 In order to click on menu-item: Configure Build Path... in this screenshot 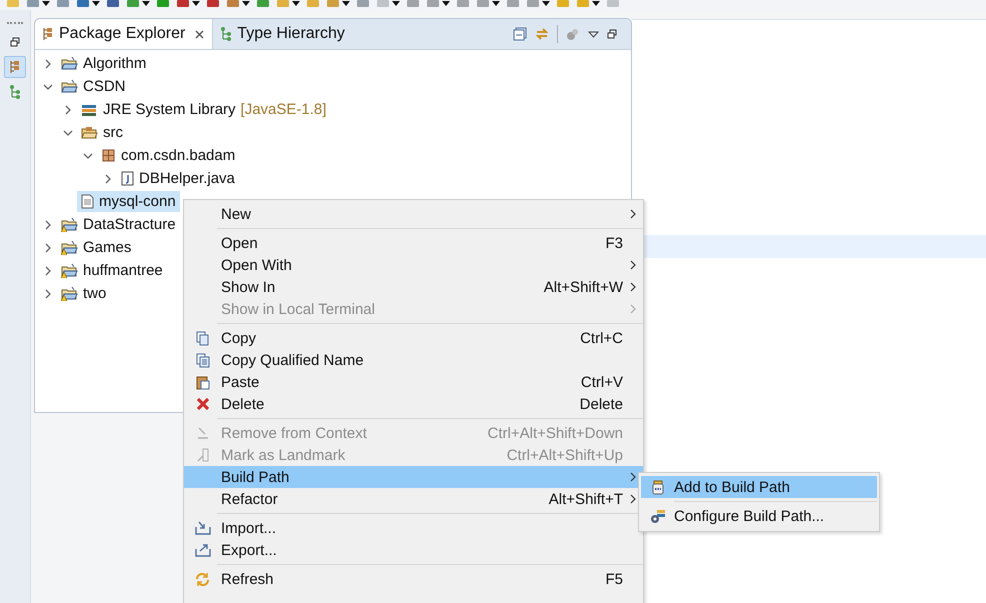, I will do `click(759, 516)`.